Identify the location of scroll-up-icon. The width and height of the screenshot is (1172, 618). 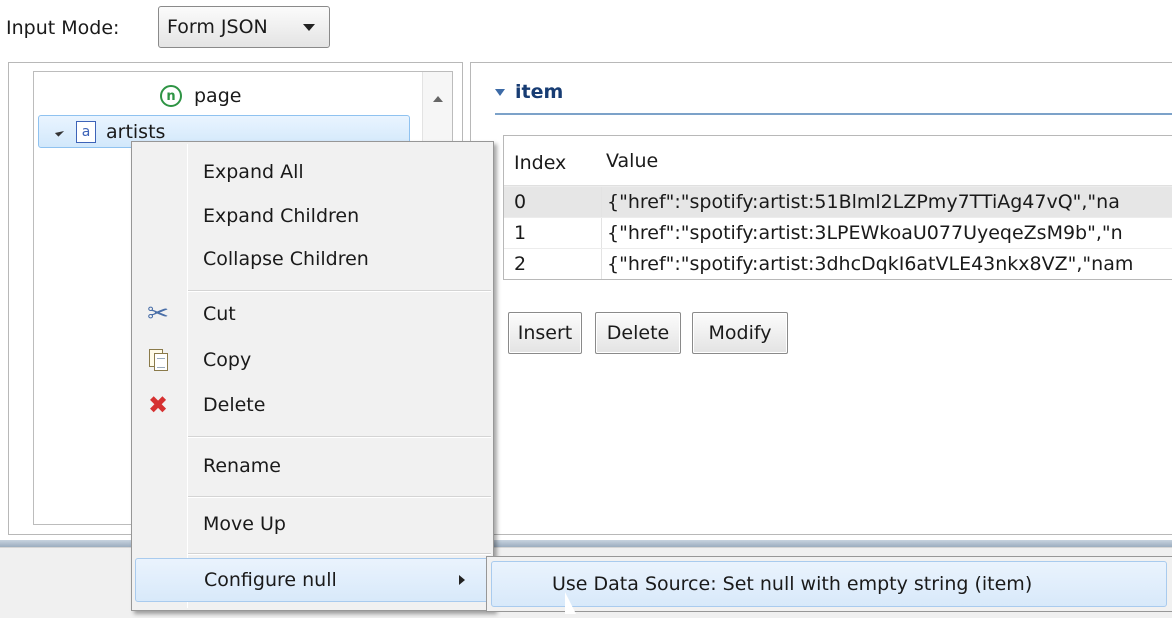
(438, 99).